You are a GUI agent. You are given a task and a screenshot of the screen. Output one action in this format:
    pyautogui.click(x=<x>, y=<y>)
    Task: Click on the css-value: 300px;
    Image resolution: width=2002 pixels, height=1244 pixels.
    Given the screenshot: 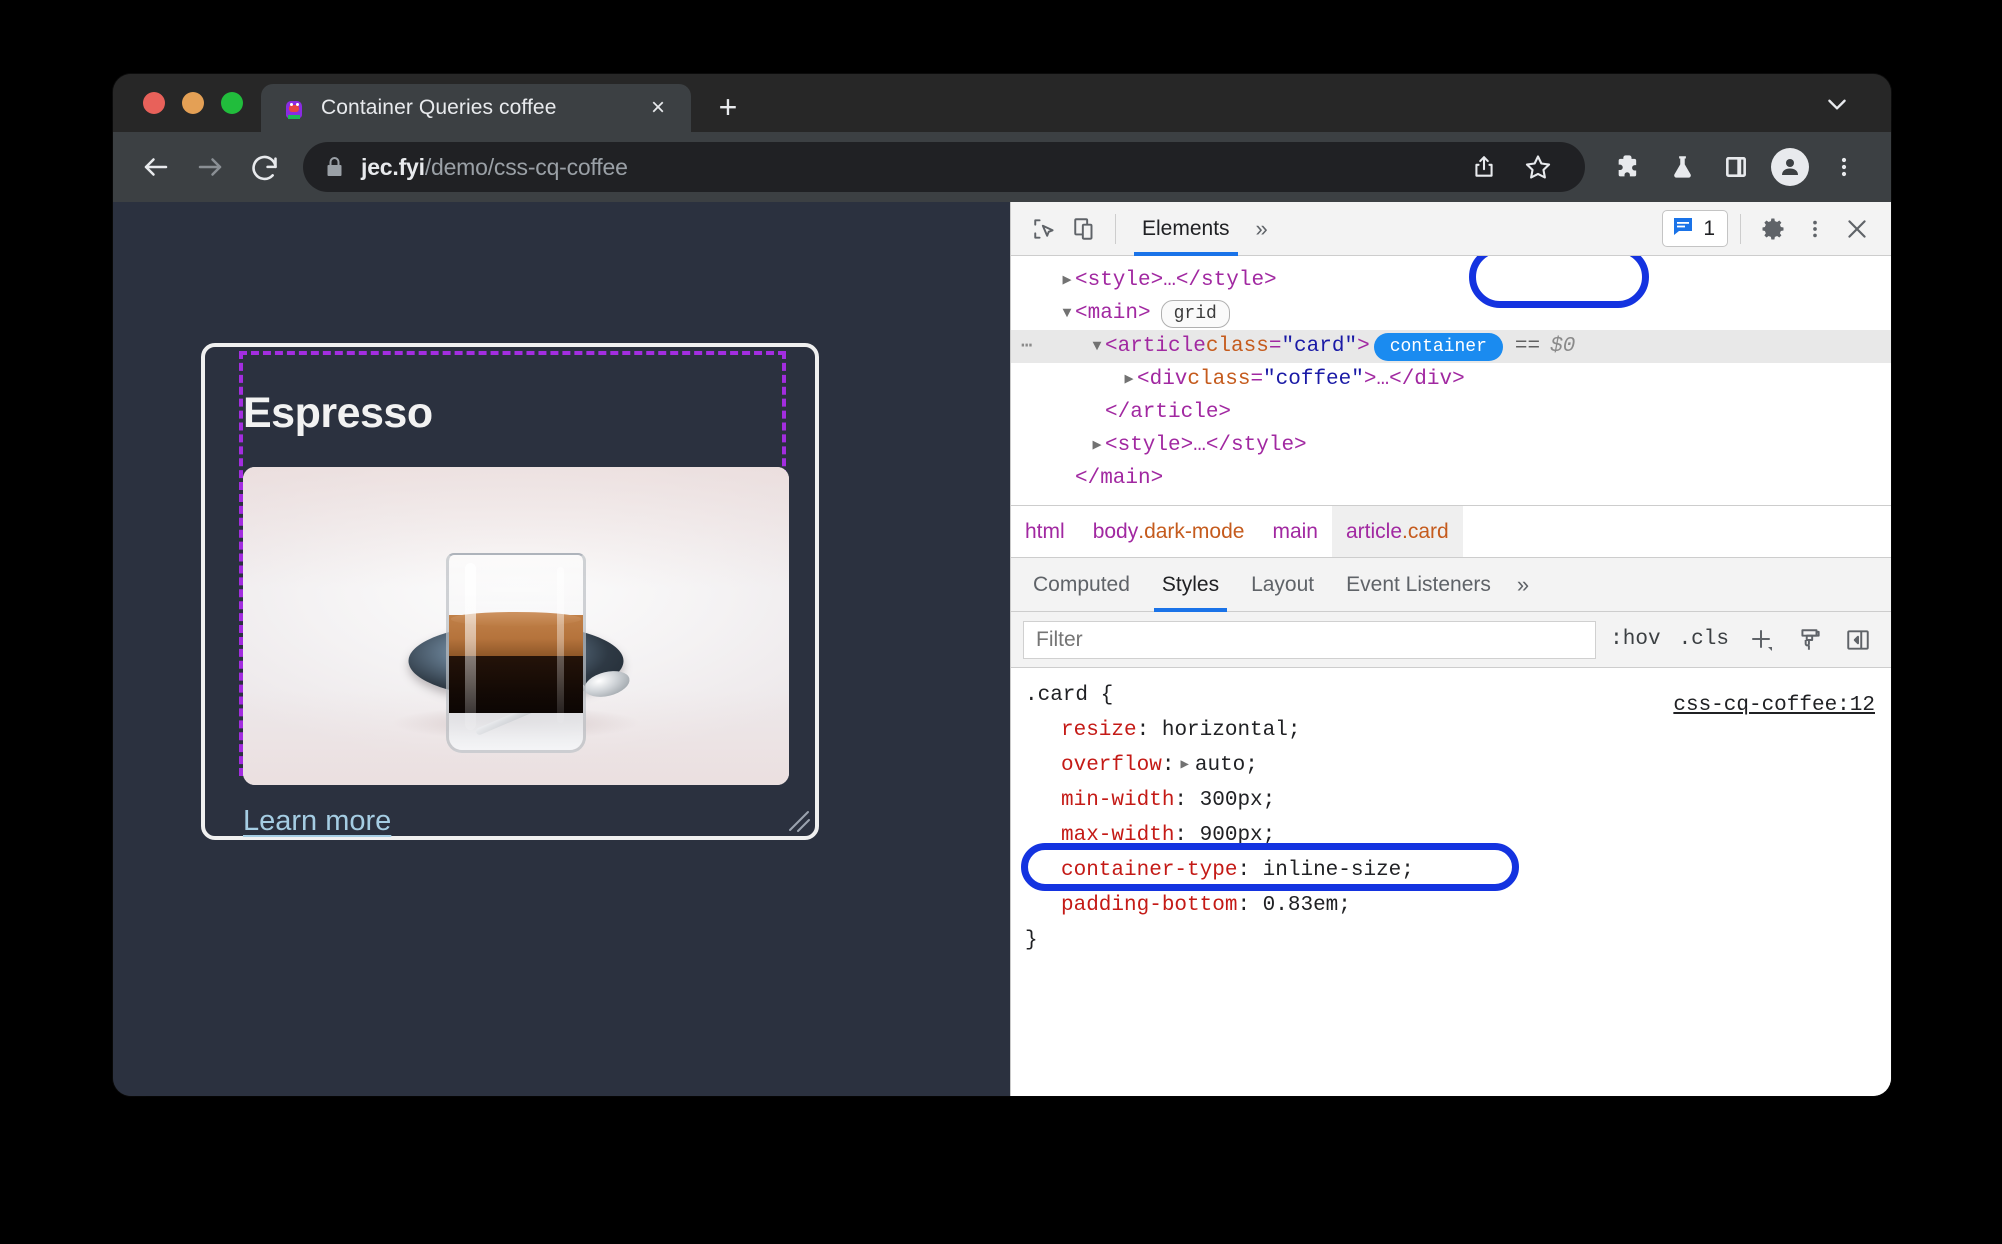 What is the action you would take?
    pyautogui.click(x=1238, y=800)
    